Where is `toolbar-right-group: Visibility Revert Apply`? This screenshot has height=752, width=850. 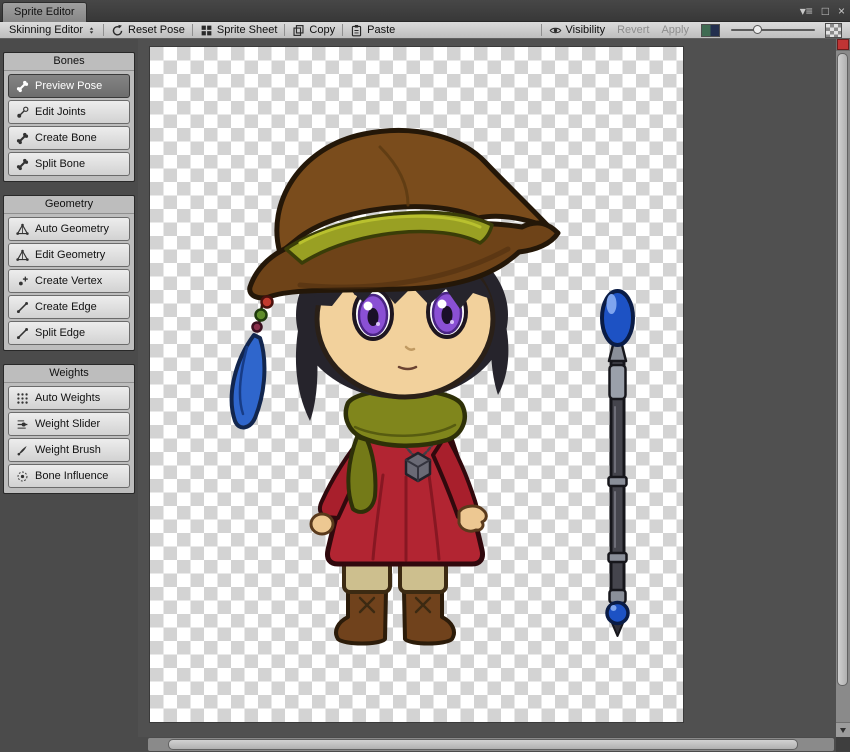 toolbar-right-group: Visibility Revert Apply is located at coordinates (693, 30).